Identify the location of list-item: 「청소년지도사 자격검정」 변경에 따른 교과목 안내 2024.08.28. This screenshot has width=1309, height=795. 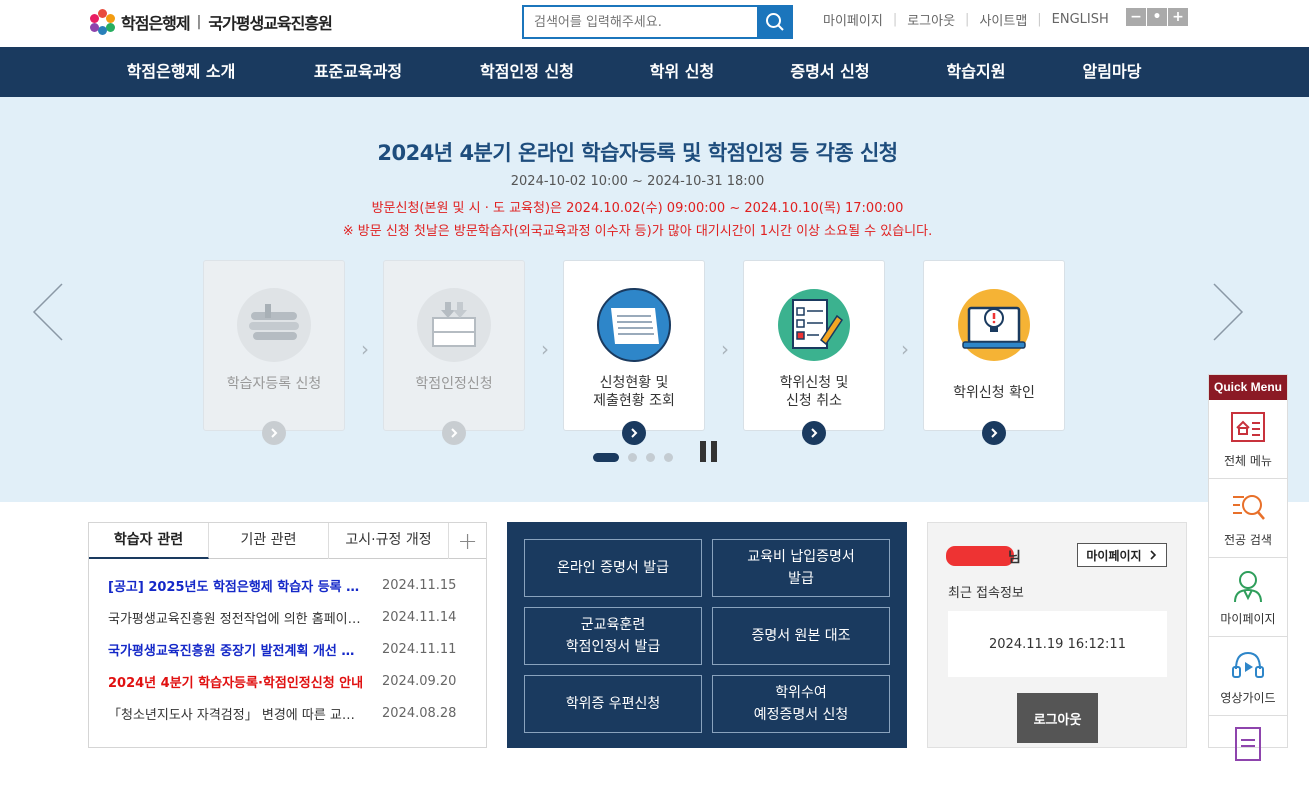
(297, 713).